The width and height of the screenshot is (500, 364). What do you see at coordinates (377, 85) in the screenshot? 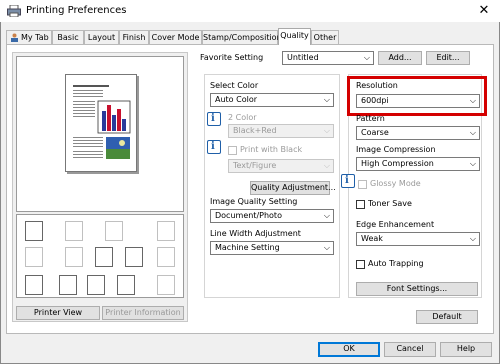
I see `resolution-label: Resolution` at bounding box center [377, 85].